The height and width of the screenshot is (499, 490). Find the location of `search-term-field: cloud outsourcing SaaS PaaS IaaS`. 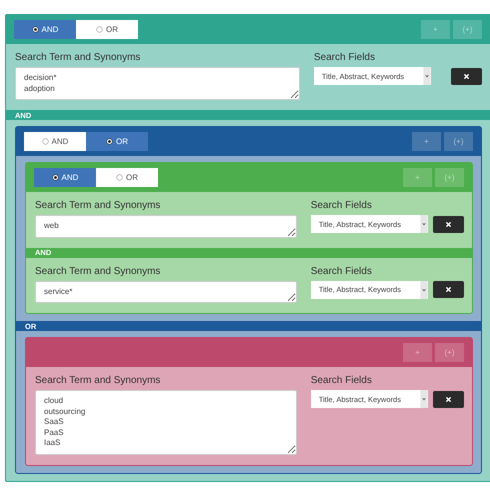

search-term-field: cloud outsourcing SaaS PaaS IaaS is located at coordinates (166, 422).